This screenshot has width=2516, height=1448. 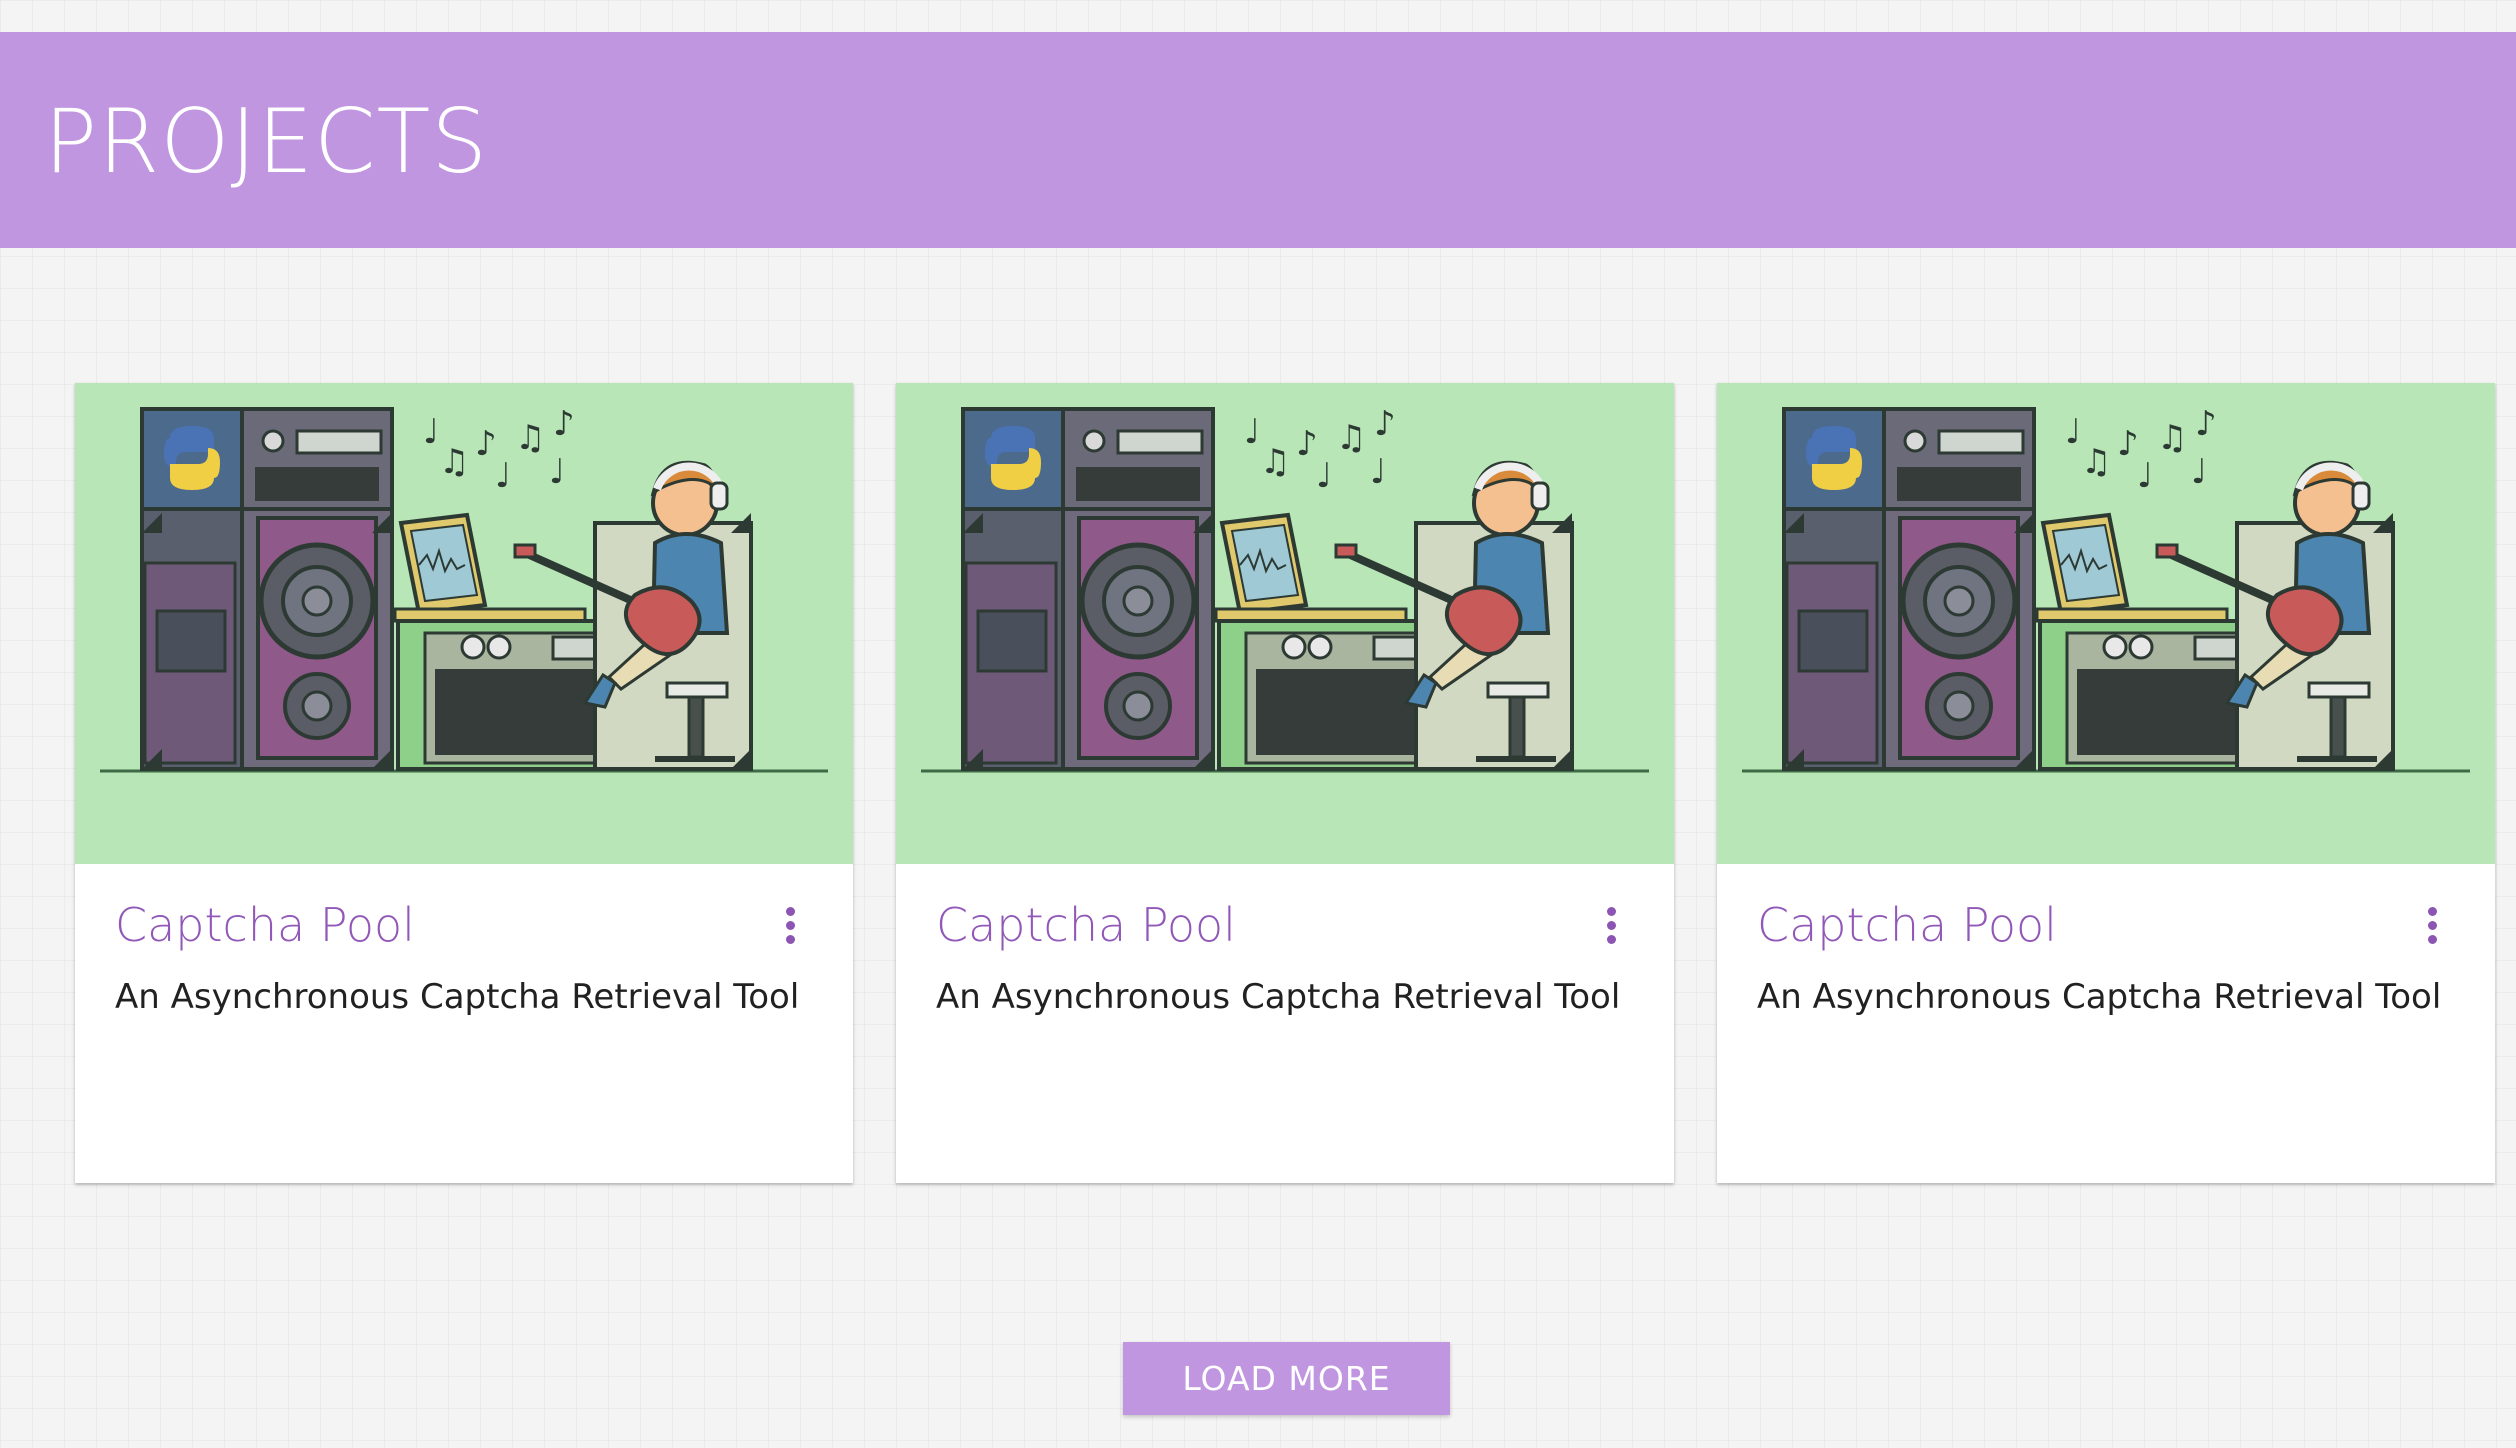 I want to click on page-title: PROJECTS, so click(x=266, y=141).